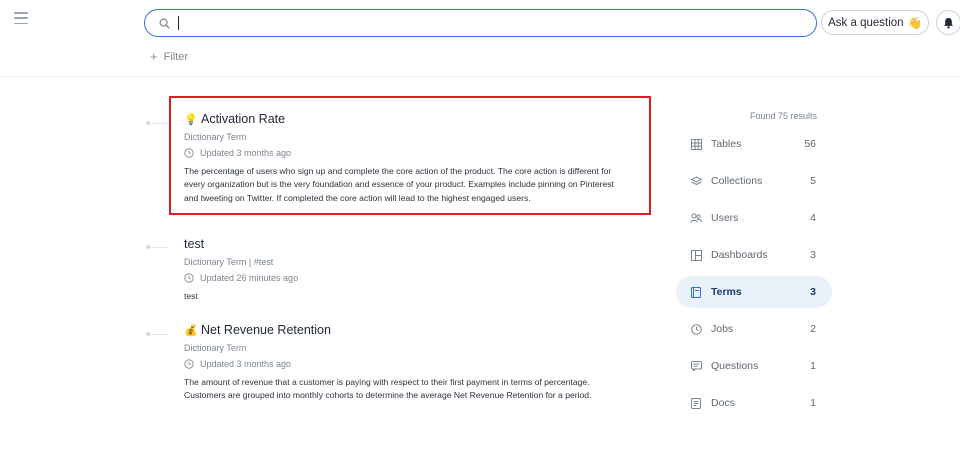 The image size is (960, 473). What do you see at coordinates (726, 292) in the screenshot?
I see `facet-label: Terms` at bounding box center [726, 292].